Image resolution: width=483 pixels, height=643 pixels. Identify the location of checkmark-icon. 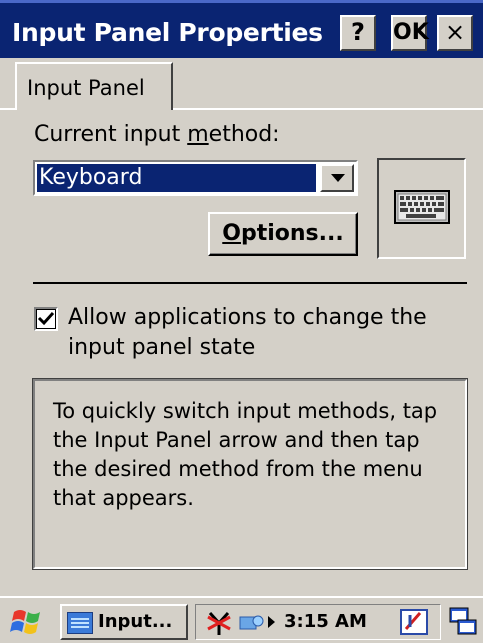
(46, 318).